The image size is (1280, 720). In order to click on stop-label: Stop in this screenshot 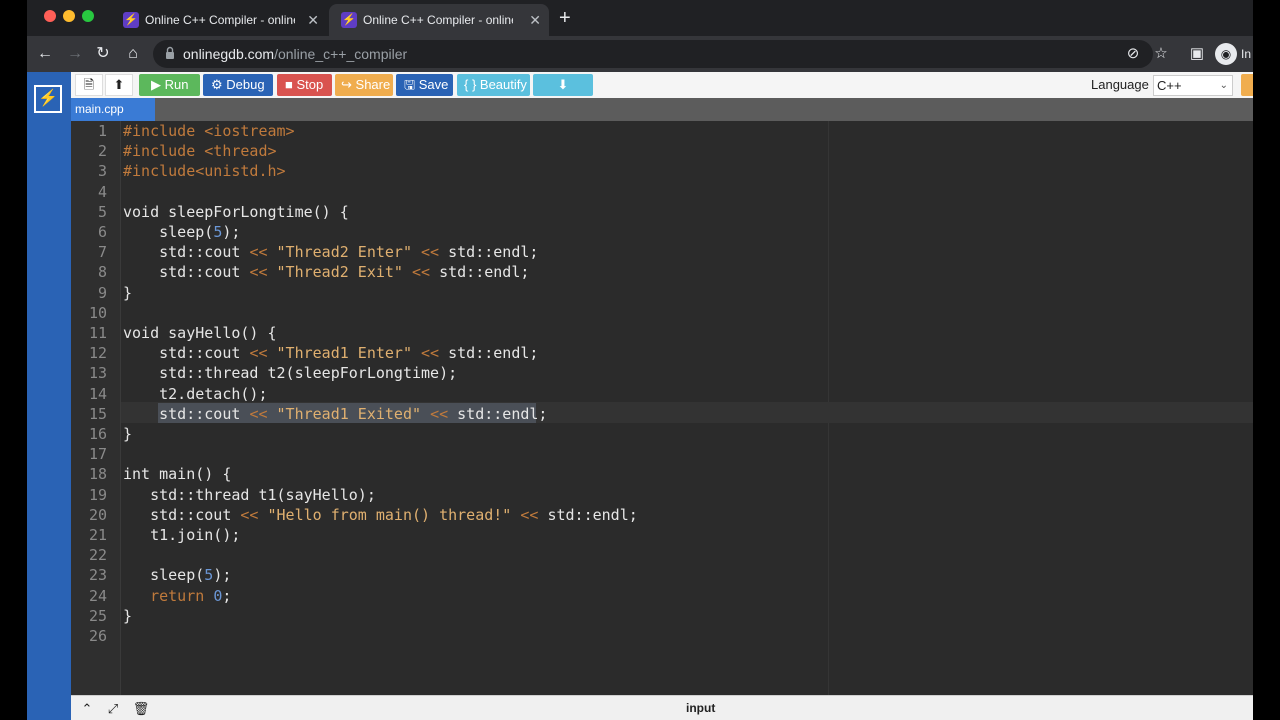, I will do `click(310, 84)`.